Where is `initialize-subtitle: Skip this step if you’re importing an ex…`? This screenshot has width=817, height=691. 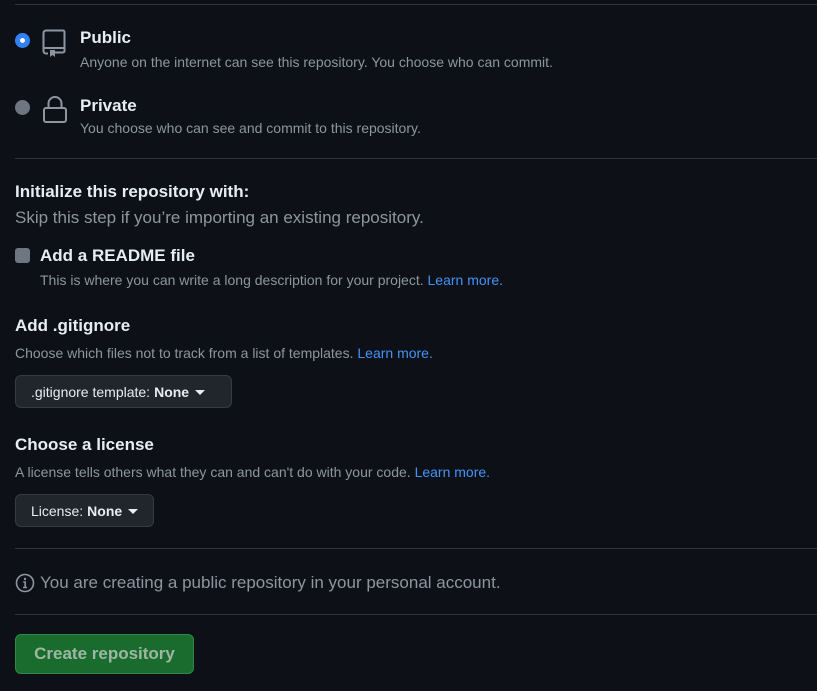
initialize-subtitle: Skip this step if you’re importing an ex… is located at coordinates (219, 217).